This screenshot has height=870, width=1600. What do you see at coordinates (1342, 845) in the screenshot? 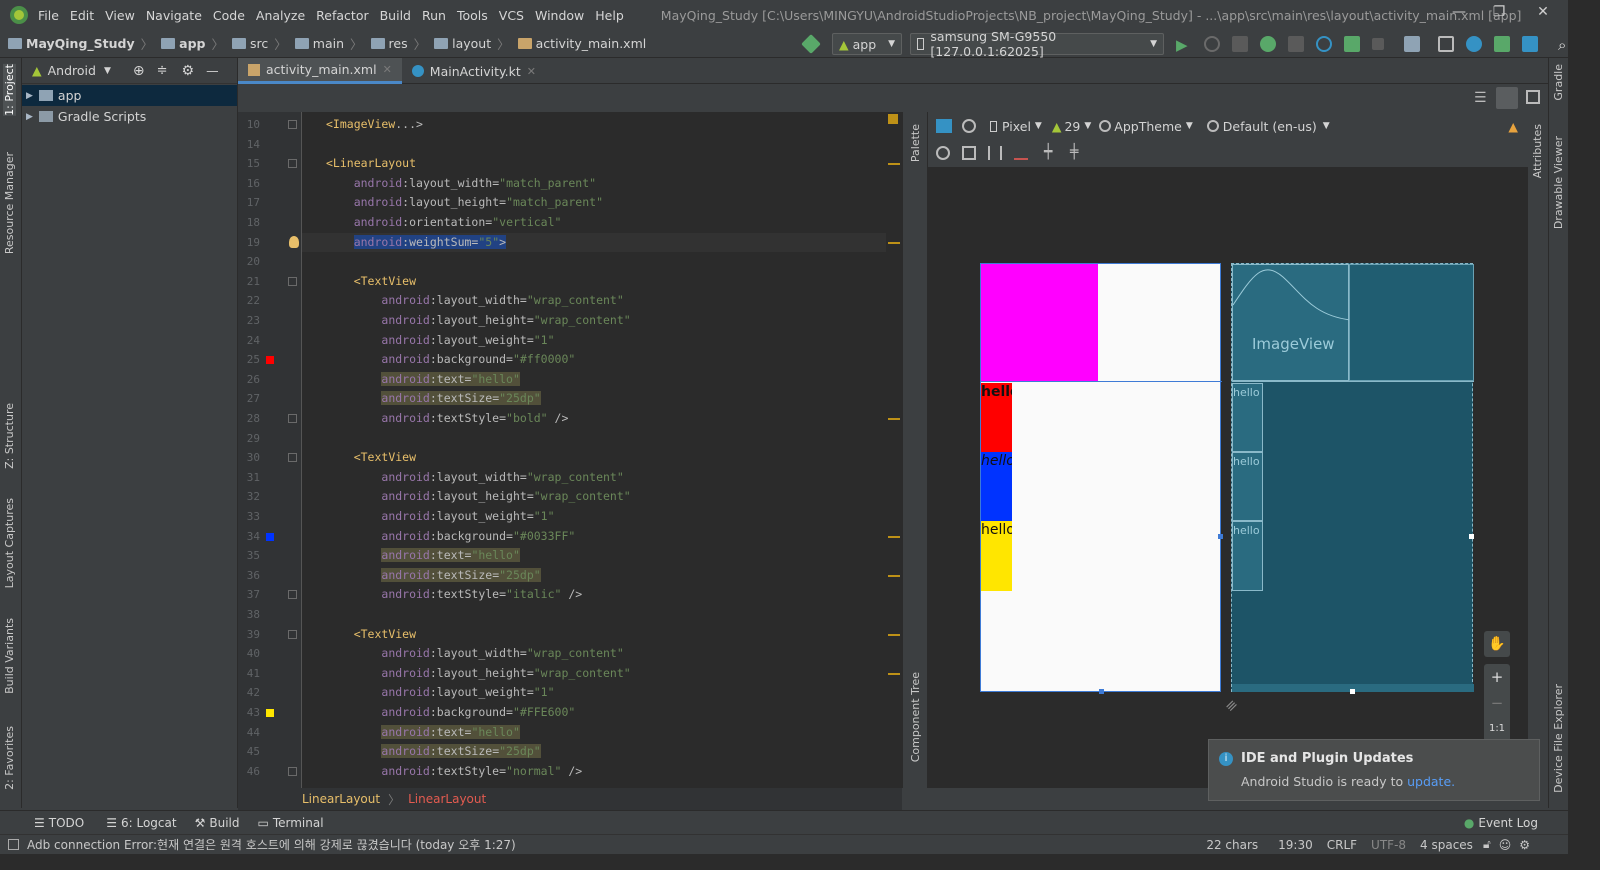
I see `status-line-separator: CRLF` at bounding box center [1342, 845].